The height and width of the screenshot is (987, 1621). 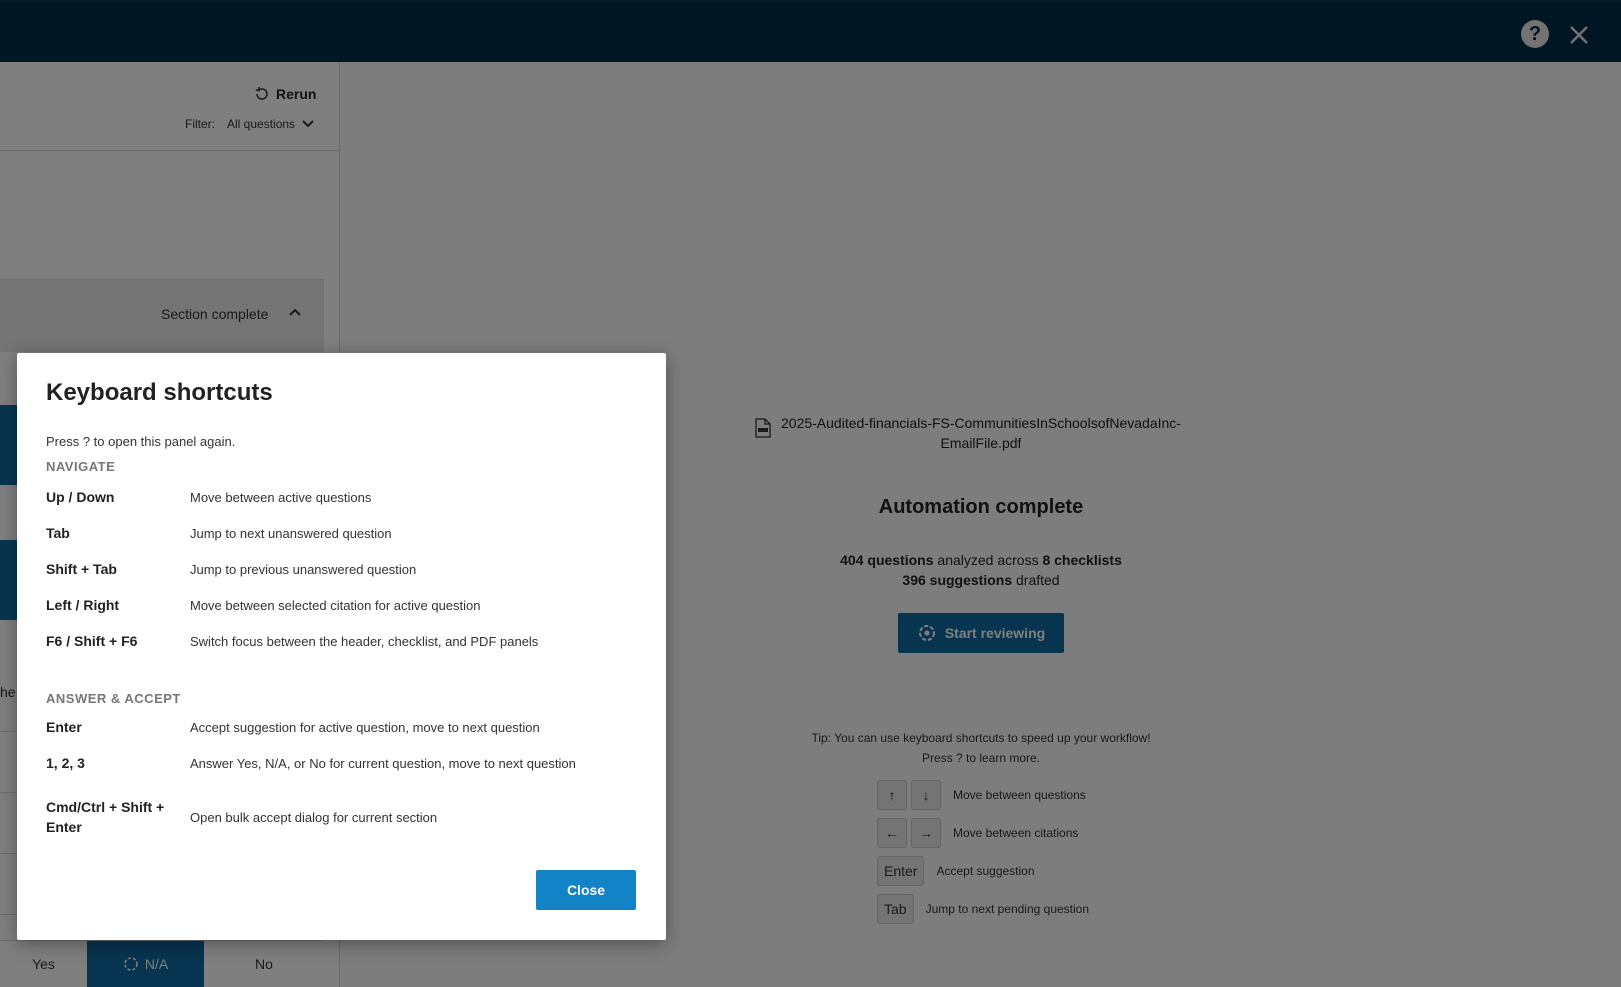 What do you see at coordinates (81, 569) in the screenshot?
I see `shortcut-key: Shift + Tab` at bounding box center [81, 569].